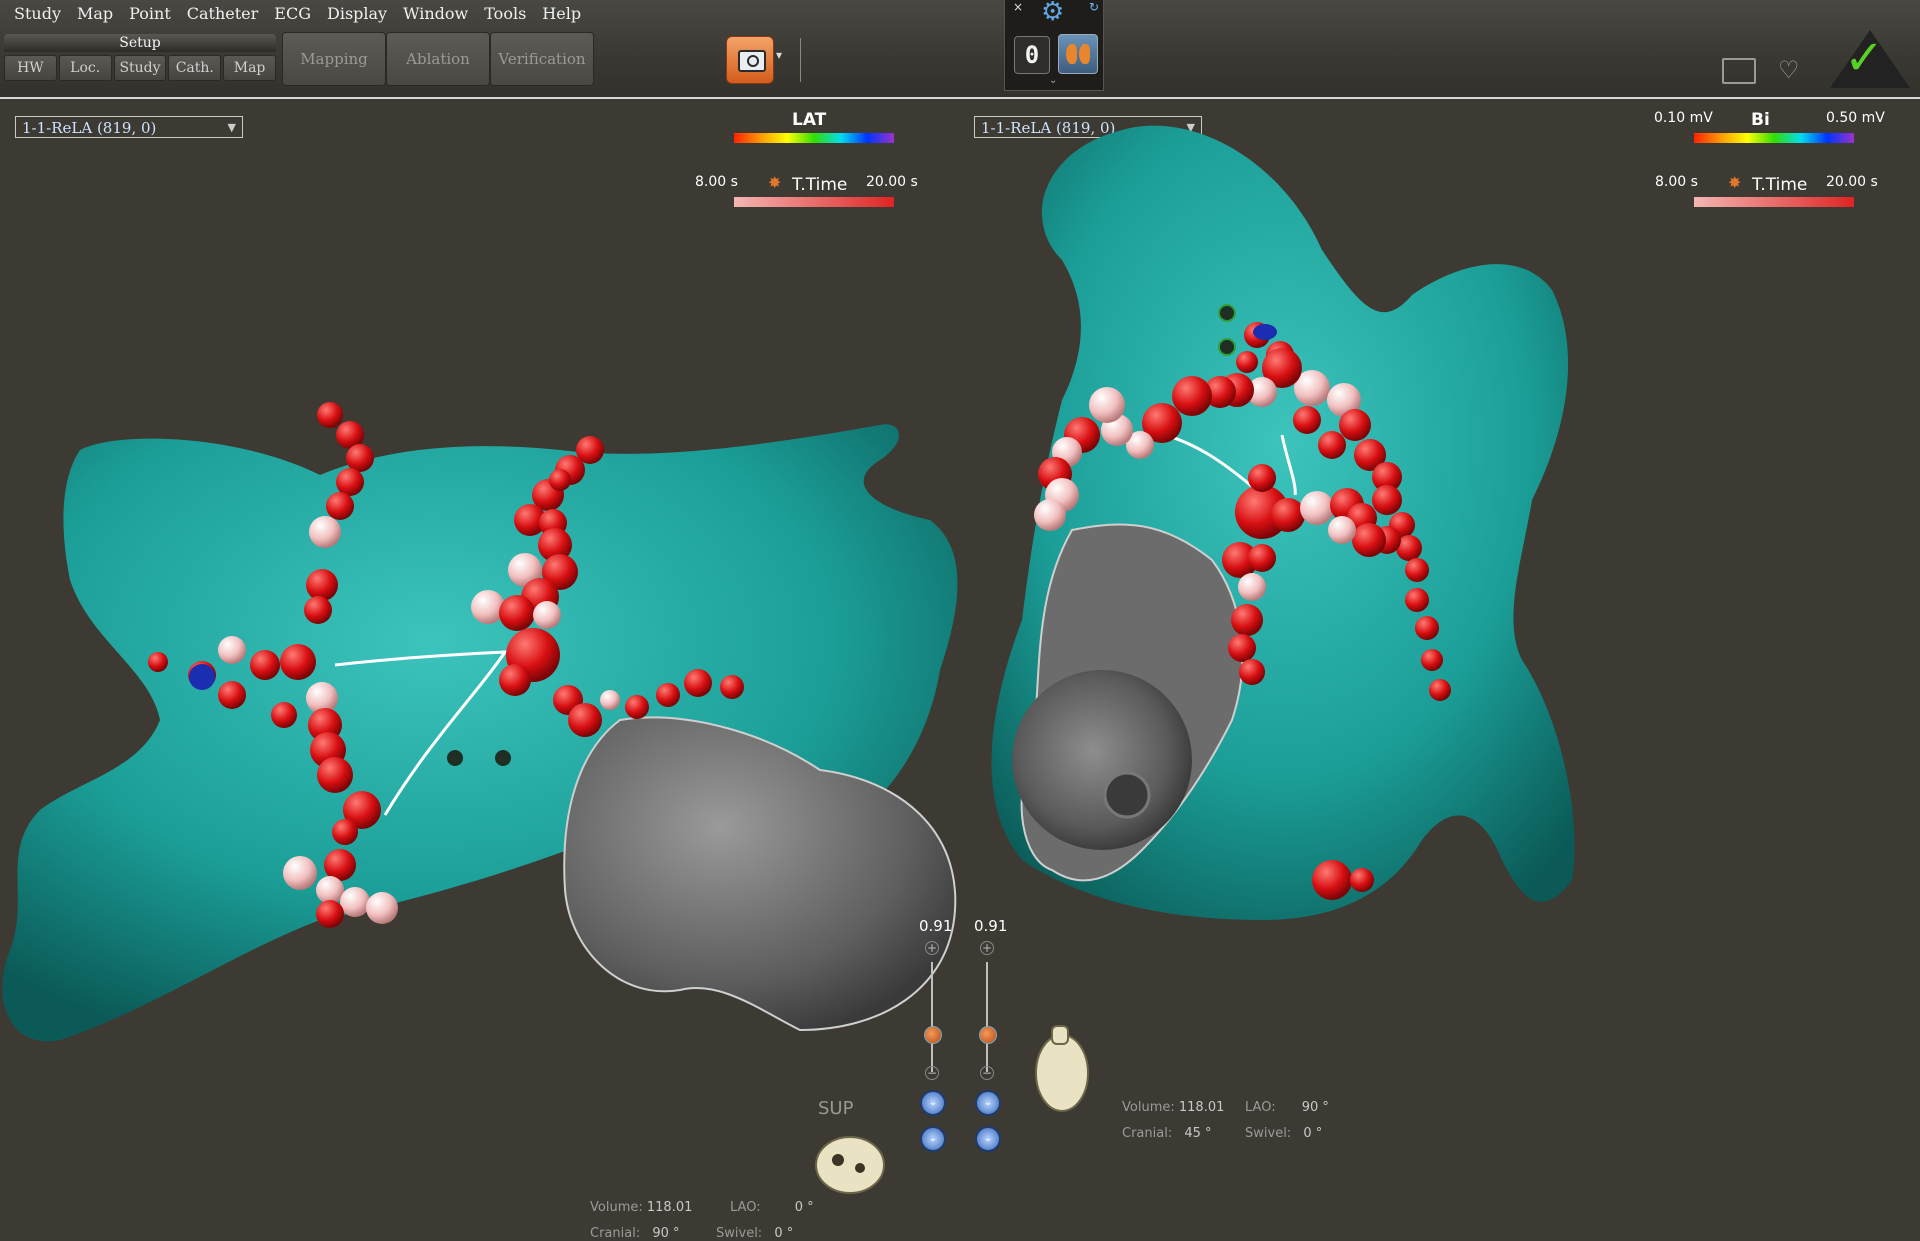 The height and width of the screenshot is (1241, 1920). I want to click on monitor-status-icon, so click(1739, 71).